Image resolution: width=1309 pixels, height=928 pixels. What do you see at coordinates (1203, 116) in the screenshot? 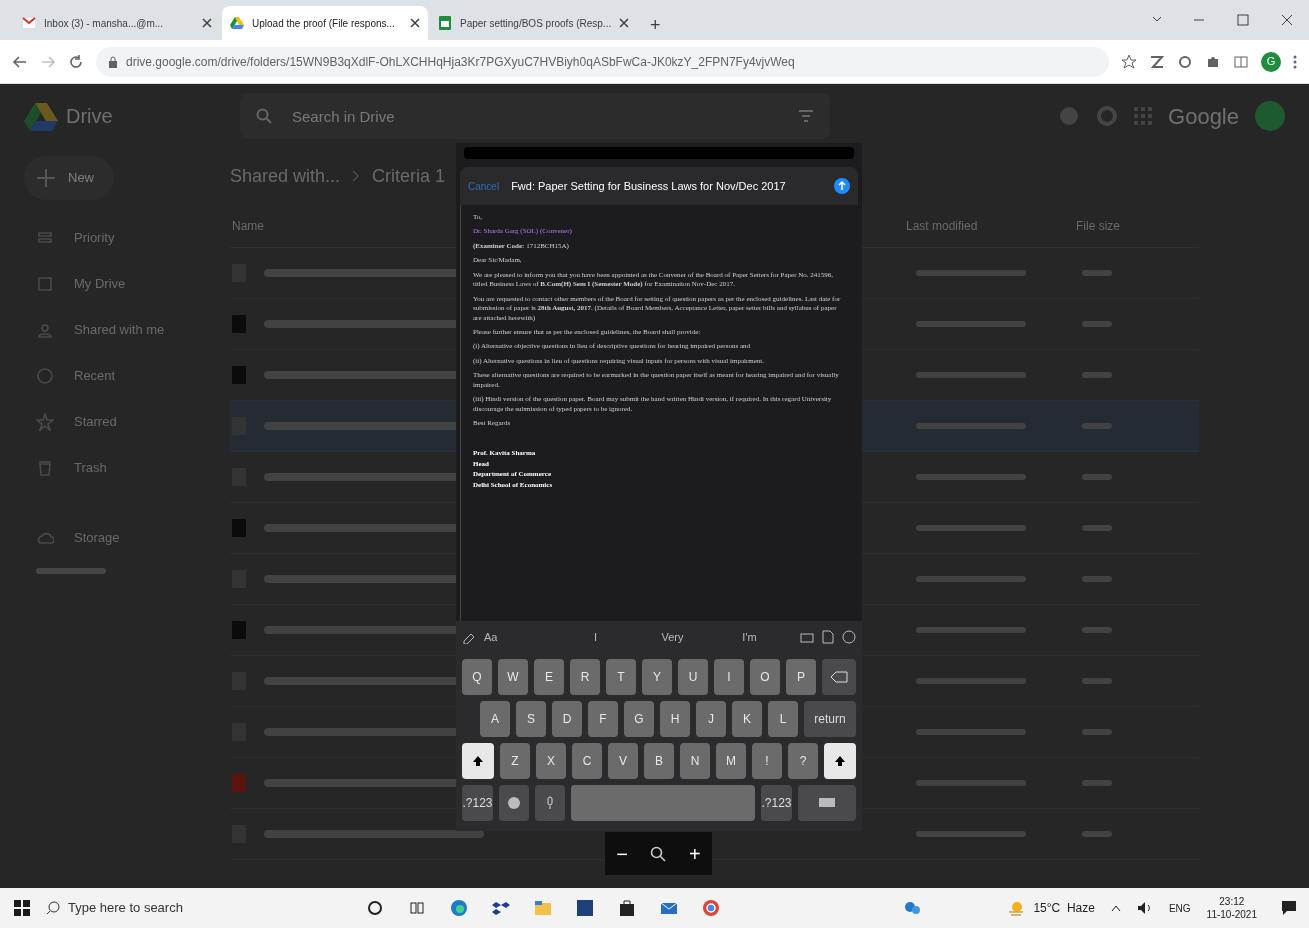
I see `account-name: Google` at bounding box center [1203, 116].